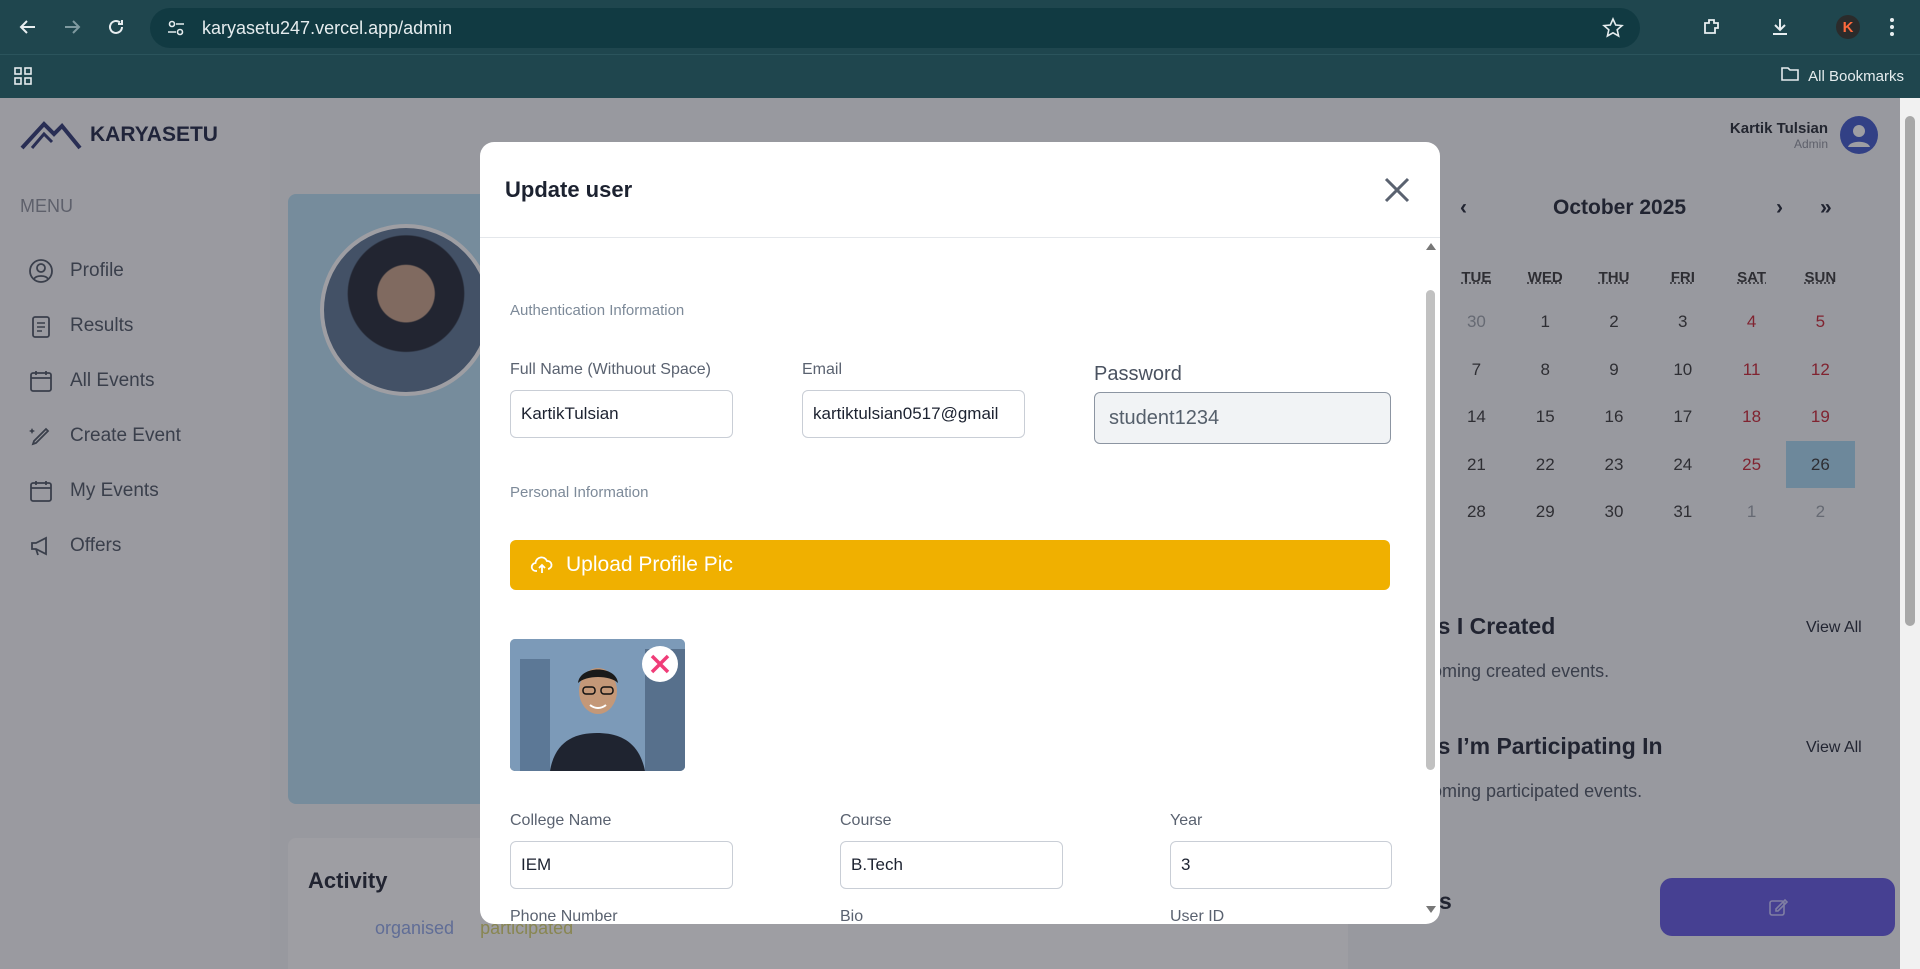 The height and width of the screenshot is (969, 1920). What do you see at coordinates (327, 27) in the screenshot?
I see `url-text: karyasetu247.vercel.app/admin` at bounding box center [327, 27].